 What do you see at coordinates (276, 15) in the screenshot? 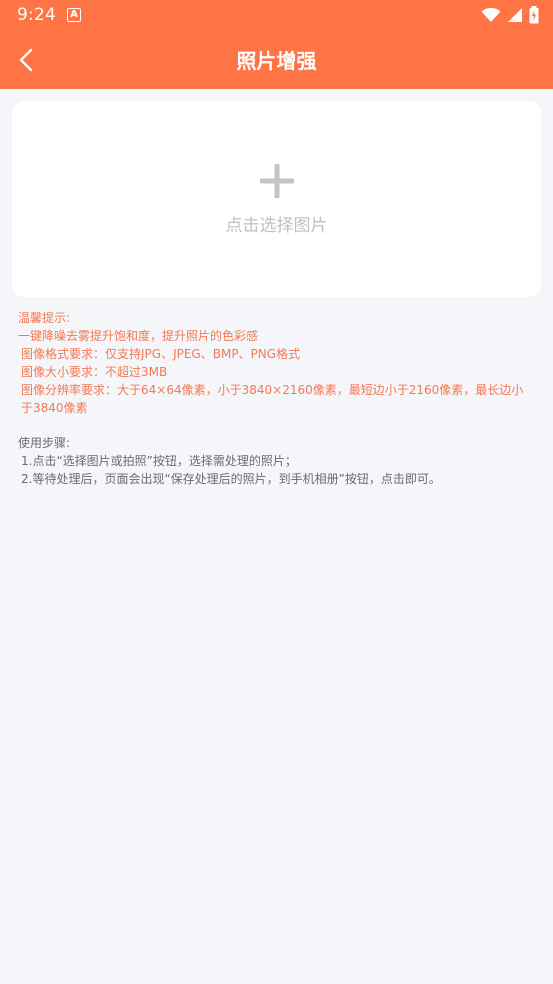
I see `status-bar: 9:24 A` at bounding box center [276, 15].